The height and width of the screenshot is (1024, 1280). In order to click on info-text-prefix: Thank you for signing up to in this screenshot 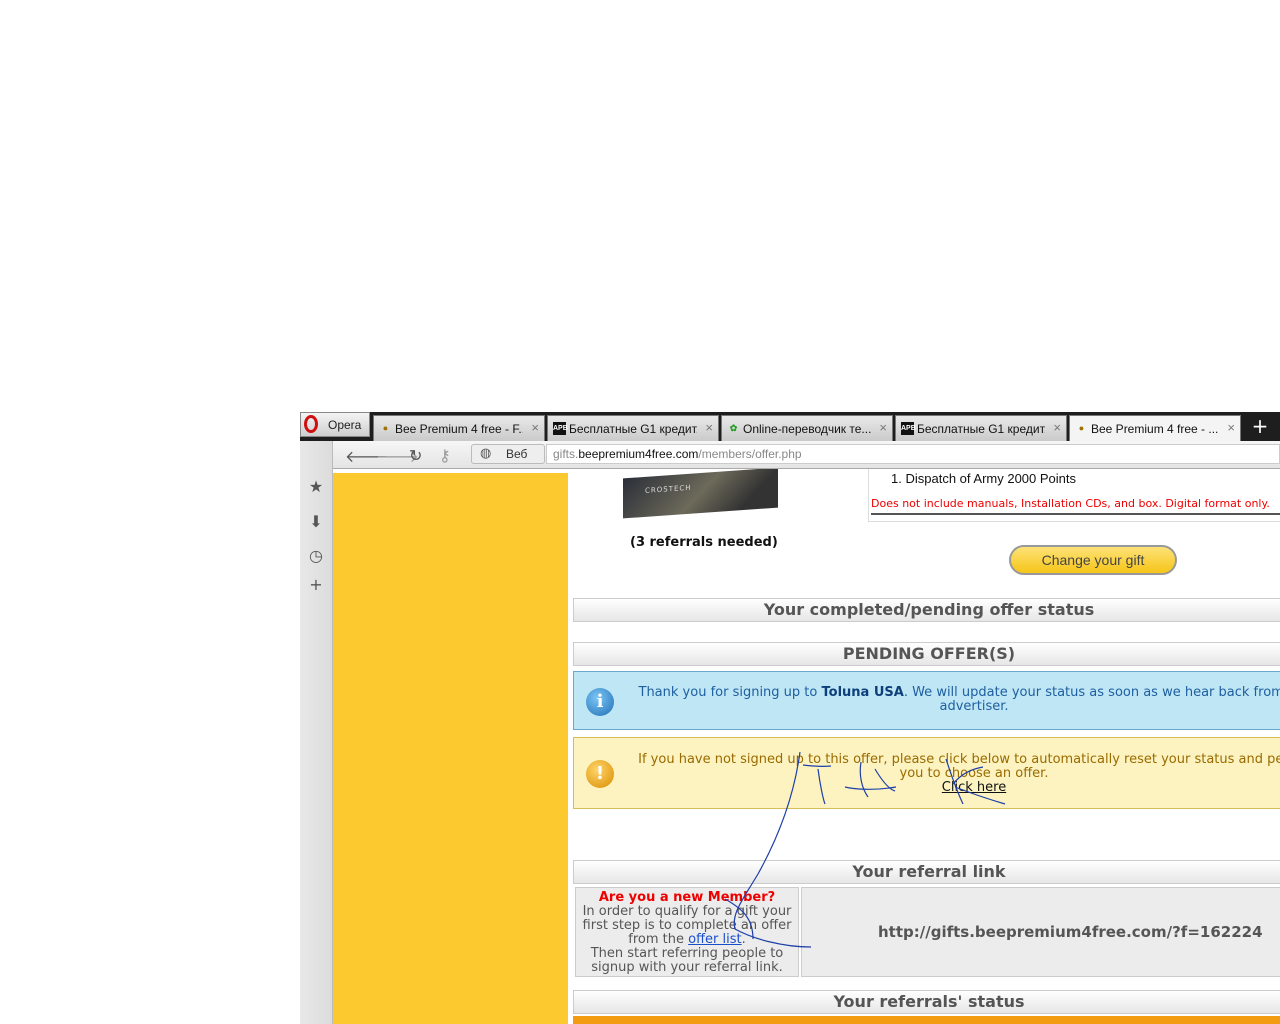, I will do `click(730, 692)`.